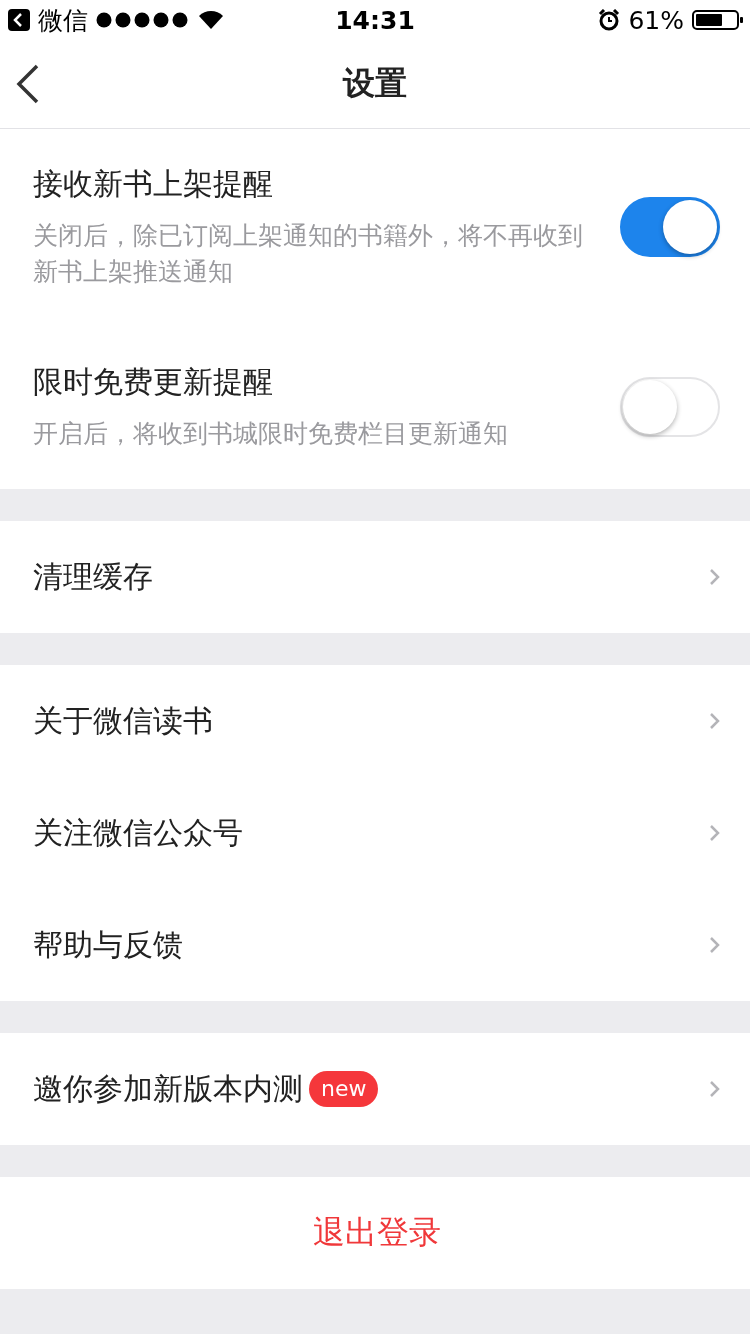  What do you see at coordinates (375, 721) in the screenshot?
I see `menu-item: 关于微信读书` at bounding box center [375, 721].